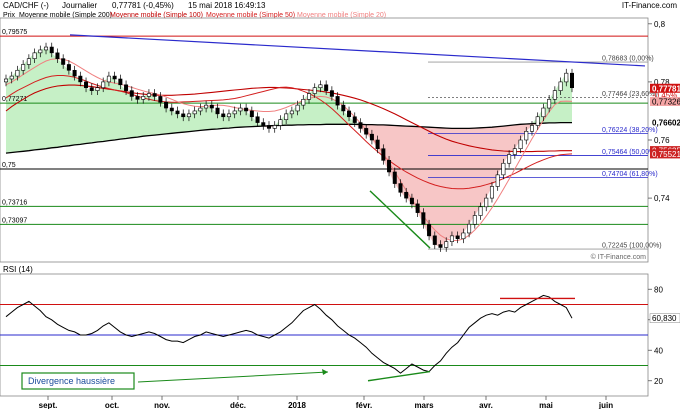 The image size is (680, 409). What do you see at coordinates (18, 269) in the screenshot?
I see `rsi-title: RSI (14)` at bounding box center [18, 269].